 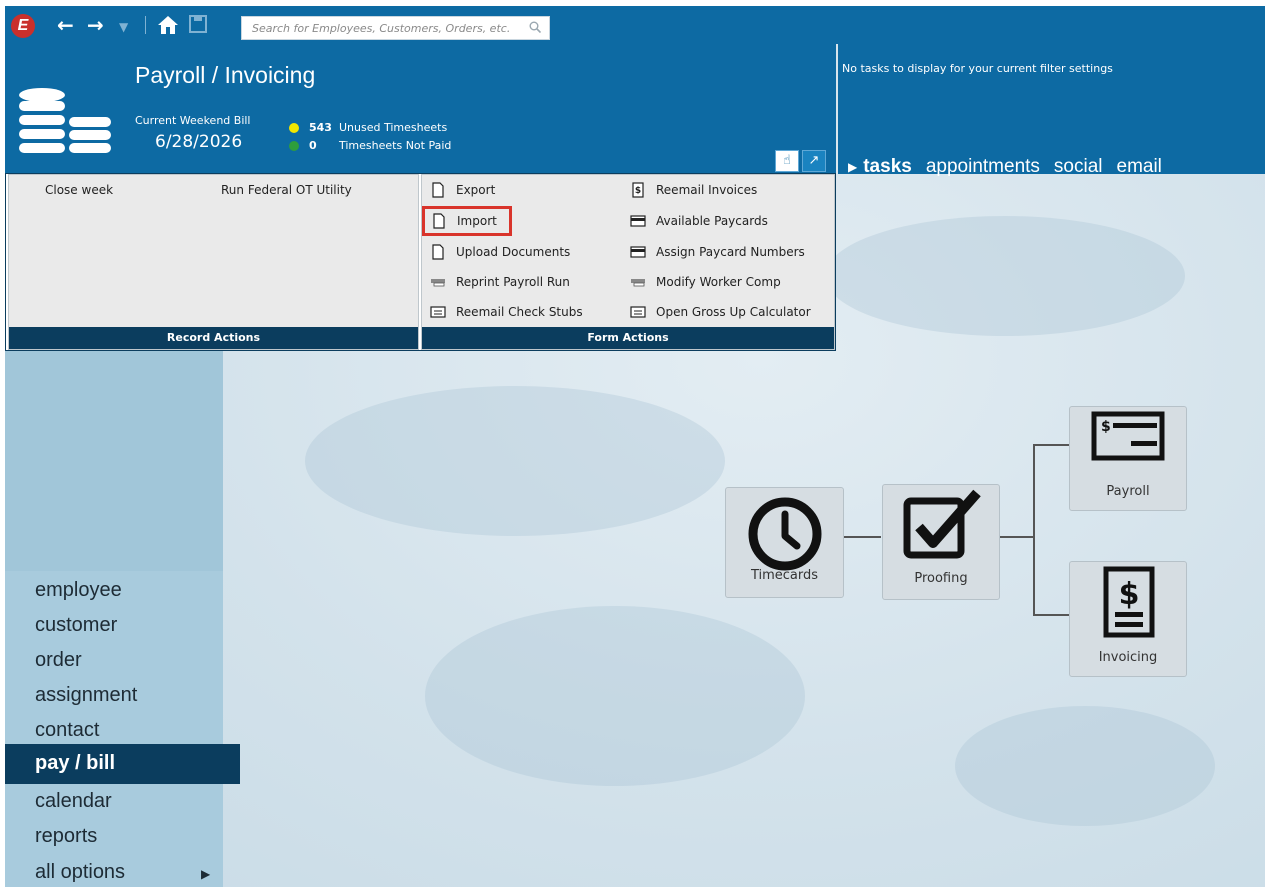 What do you see at coordinates (320, 127) in the screenshot?
I see `stat-count: 543` at bounding box center [320, 127].